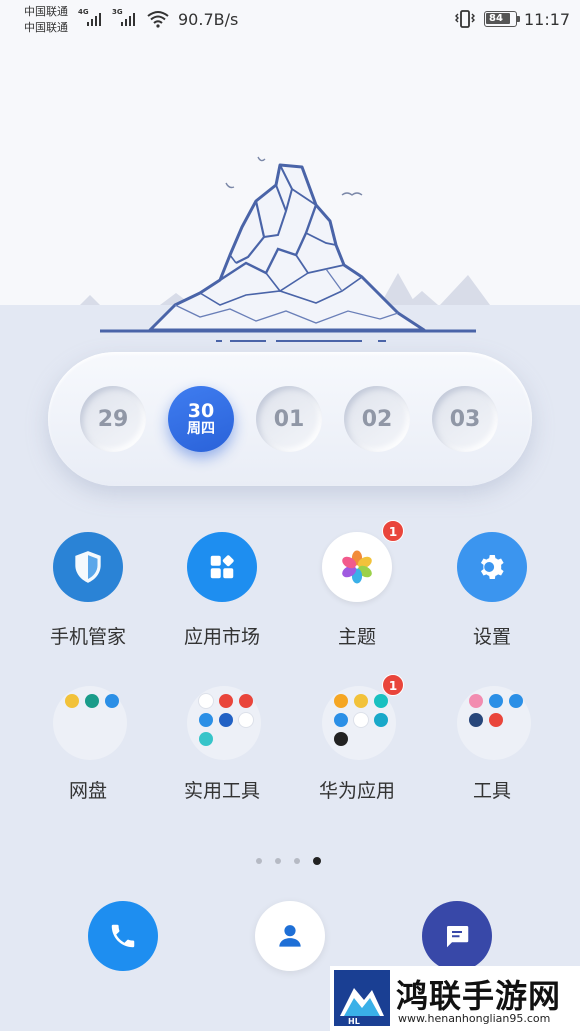 Image resolution: width=580 pixels, height=1031 pixels. I want to click on app-app-market: 应用市场, so click(222, 597).